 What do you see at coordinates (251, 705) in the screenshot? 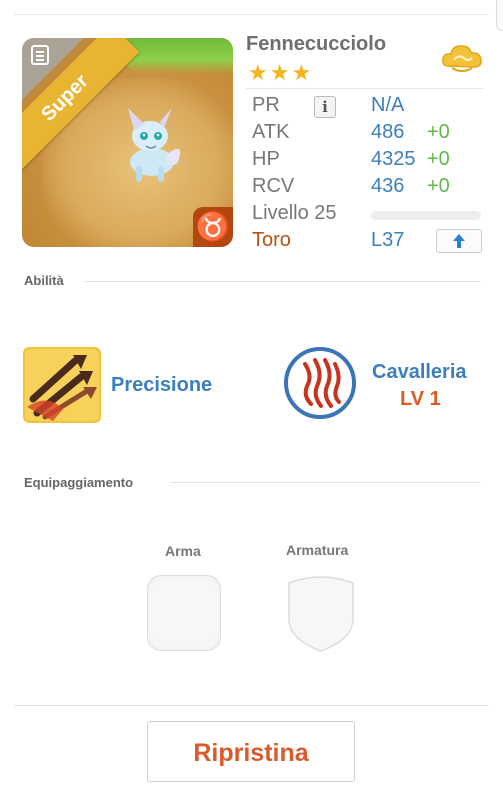
I see `bottom-divider` at bounding box center [251, 705].